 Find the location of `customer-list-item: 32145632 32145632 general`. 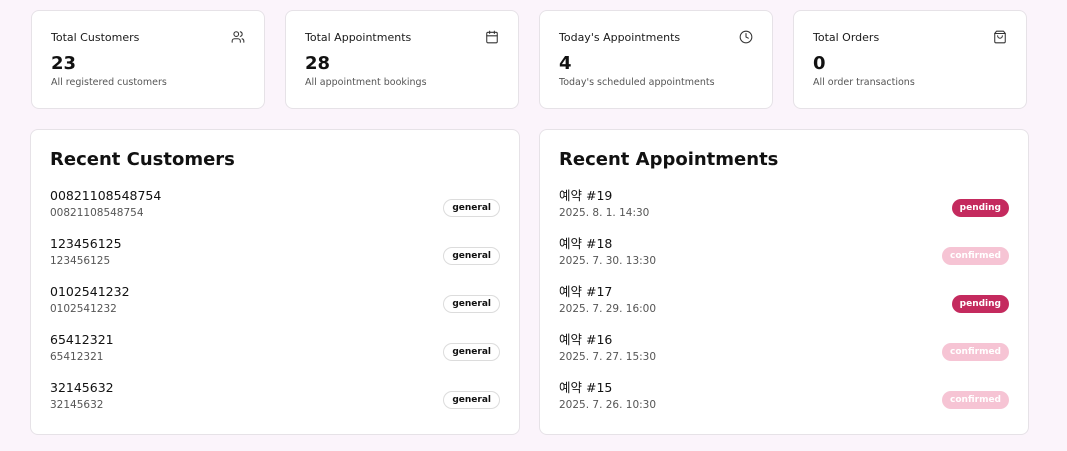

customer-list-item: 32145632 32145632 general is located at coordinates (275, 404).